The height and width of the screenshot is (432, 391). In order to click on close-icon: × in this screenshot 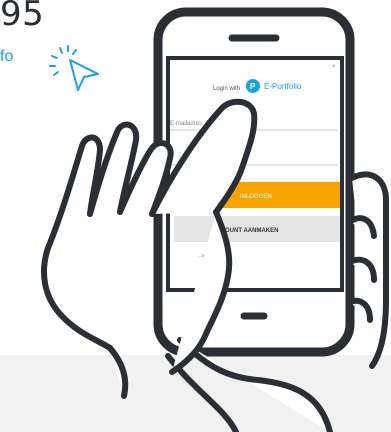, I will do `click(334, 67)`.